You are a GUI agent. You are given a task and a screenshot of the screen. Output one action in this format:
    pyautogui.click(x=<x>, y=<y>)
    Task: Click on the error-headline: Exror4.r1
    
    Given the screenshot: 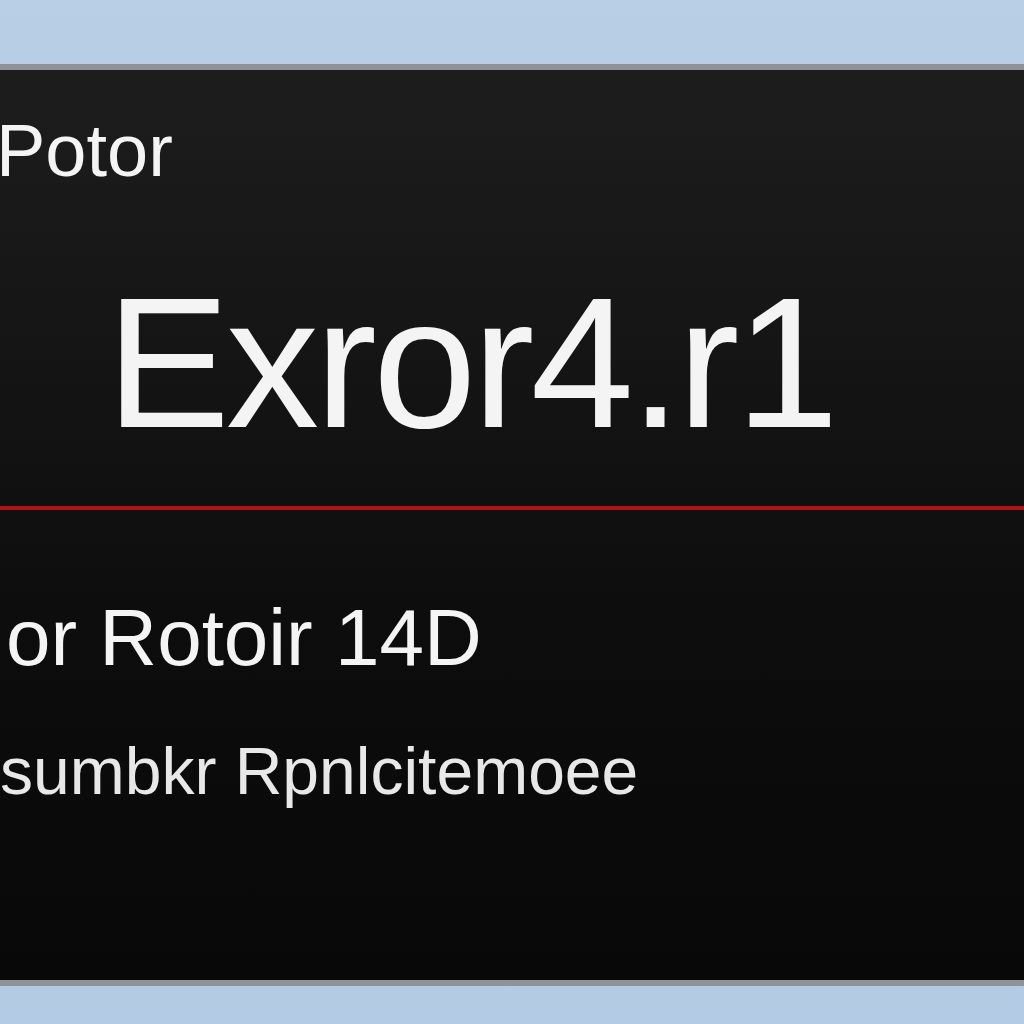 What is the action you would take?
    pyautogui.click(x=471, y=363)
    